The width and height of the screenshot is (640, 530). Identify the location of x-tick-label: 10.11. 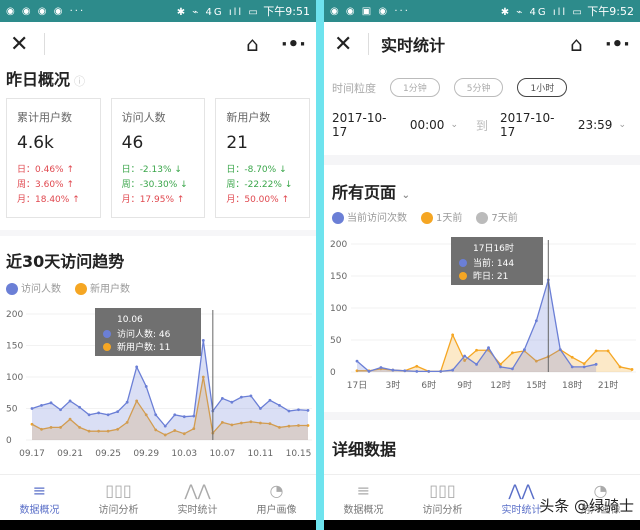
(261, 454).